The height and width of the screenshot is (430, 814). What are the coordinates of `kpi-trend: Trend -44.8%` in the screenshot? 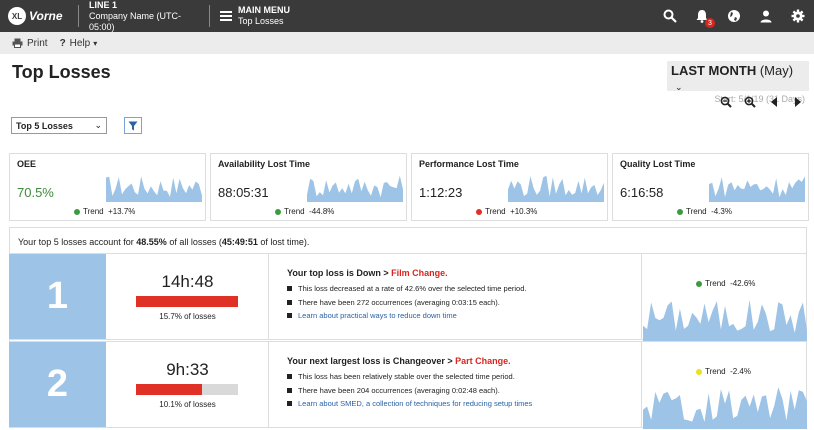 It's located at (304, 211).